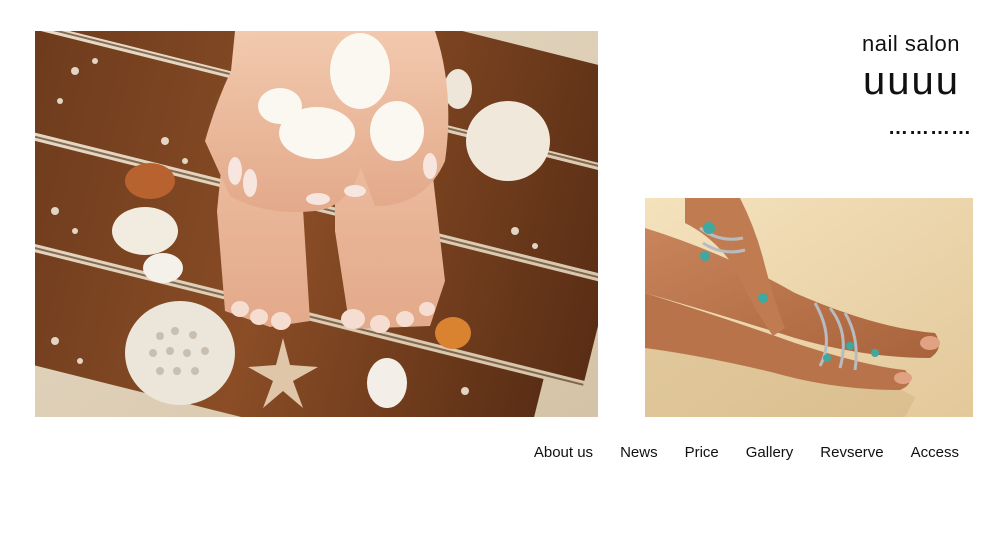 The image size is (1008, 548). What do you see at coordinates (639, 452) in the screenshot?
I see `nav-news: News` at bounding box center [639, 452].